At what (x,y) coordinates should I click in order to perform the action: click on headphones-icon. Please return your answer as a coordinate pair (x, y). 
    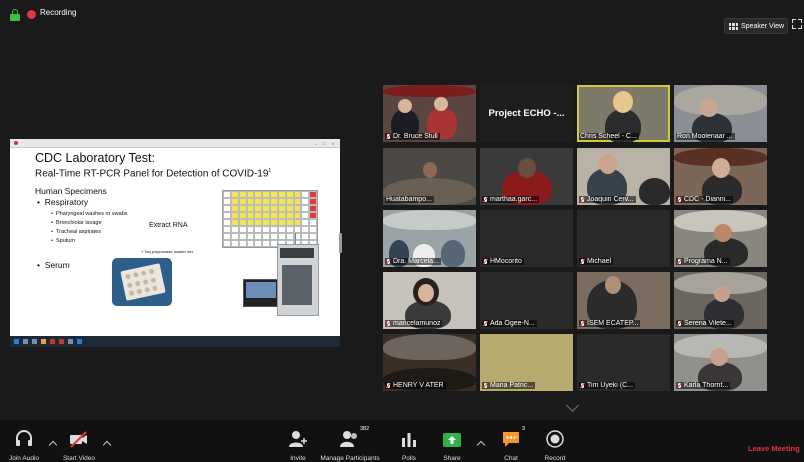
    Looking at the image, I should click on (24, 439).